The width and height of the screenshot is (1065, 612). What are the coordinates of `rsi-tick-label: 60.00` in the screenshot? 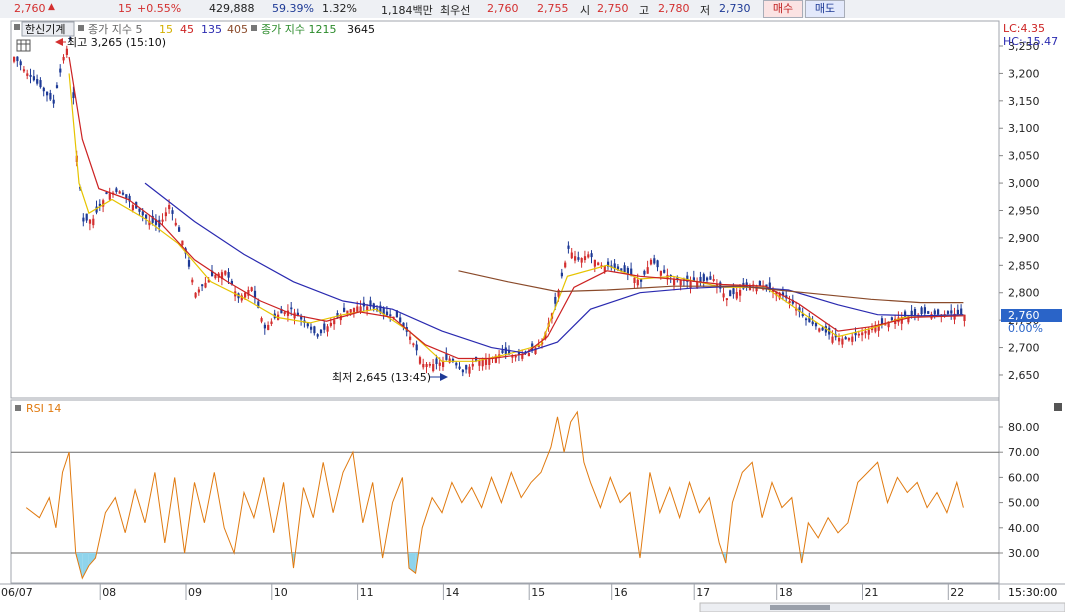 It's located at (1024, 477).